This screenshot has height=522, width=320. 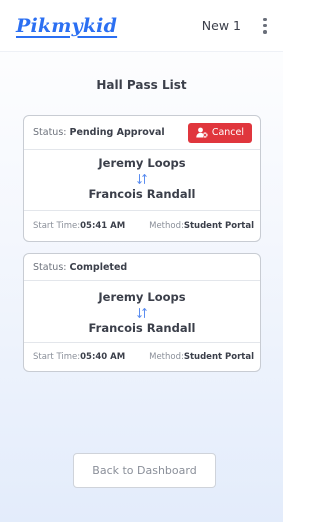 I want to click on cancel-button: Cancel, so click(x=219, y=132).